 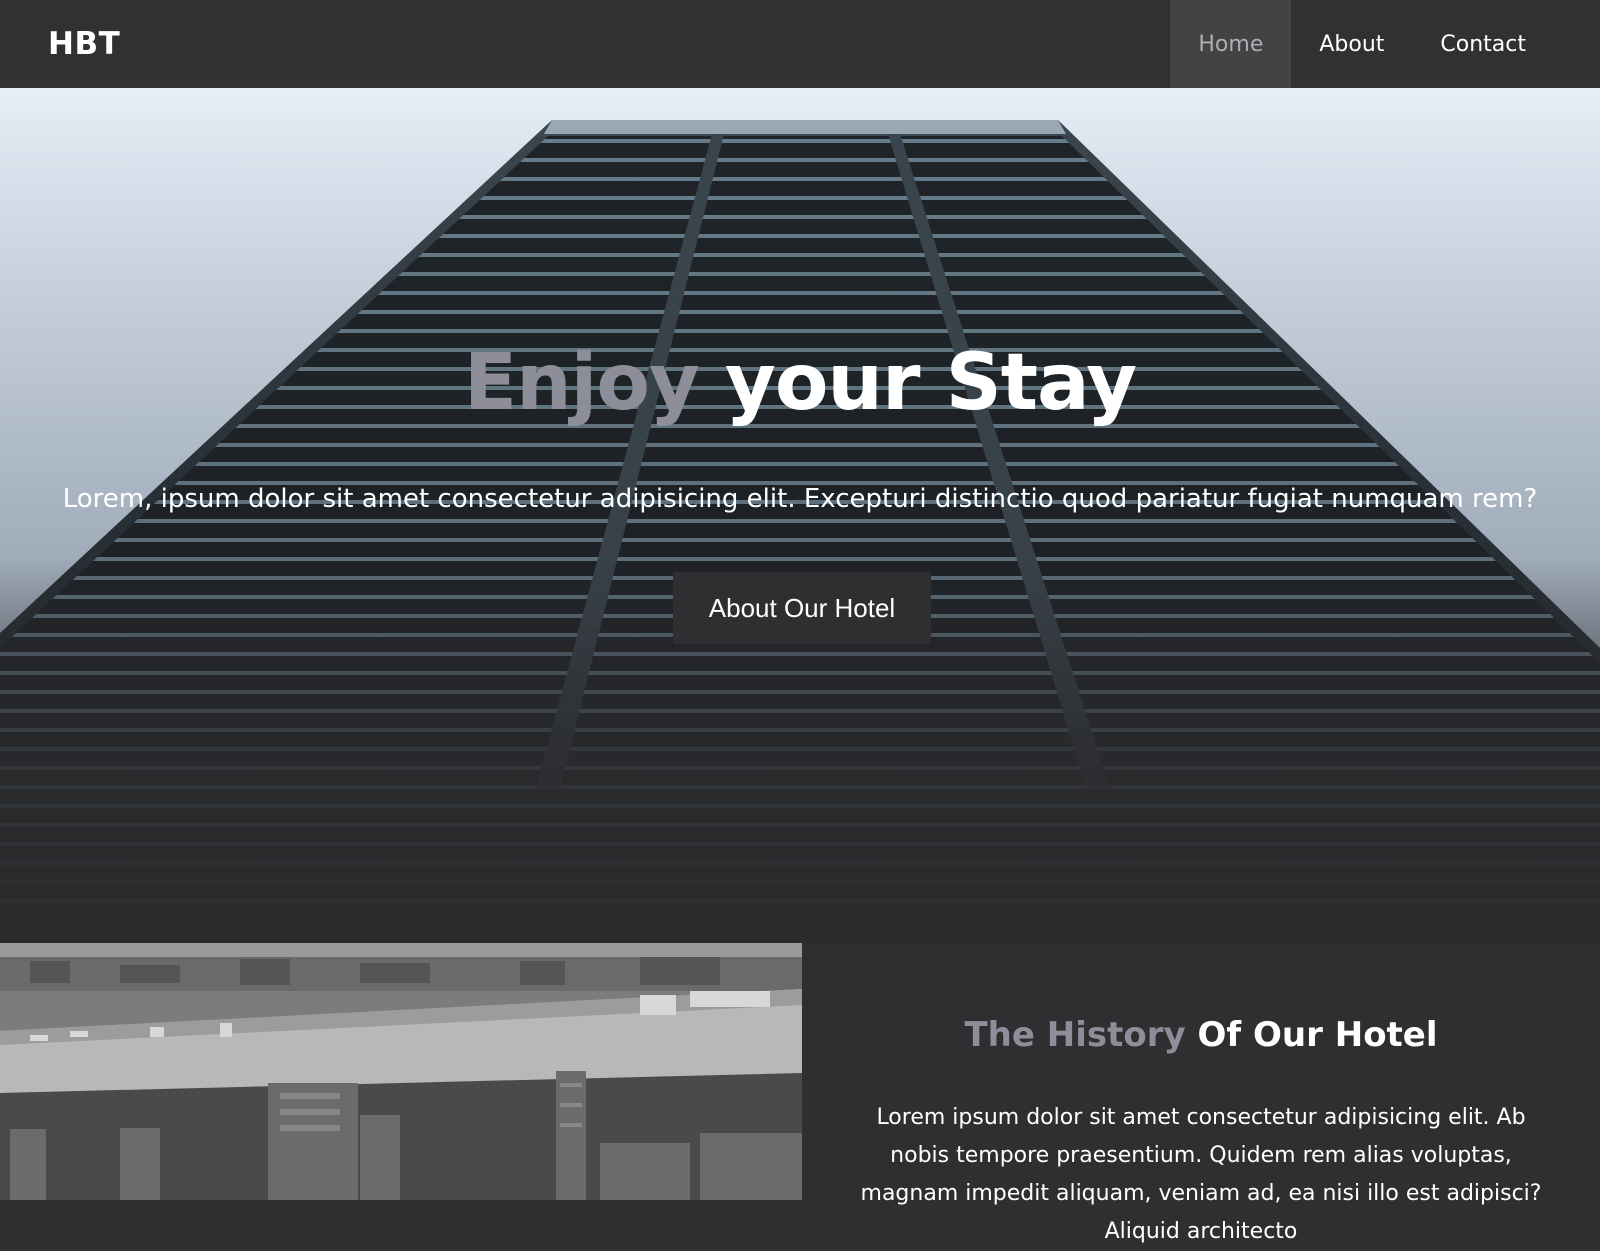 I want to click on about-hotel-button: About Our Hotel, so click(x=802, y=608).